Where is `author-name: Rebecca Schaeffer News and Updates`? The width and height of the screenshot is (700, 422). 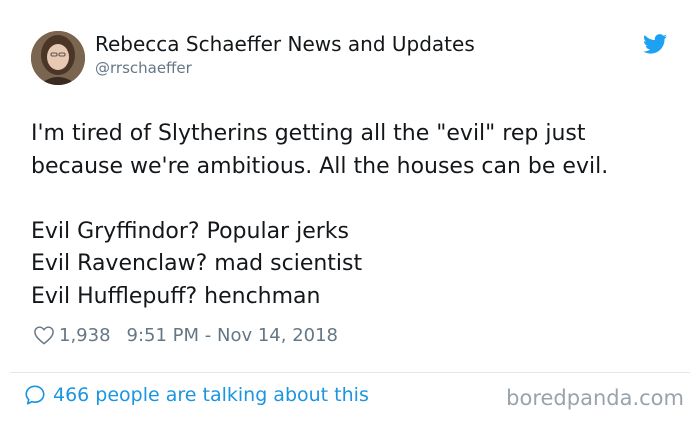 author-name: Rebecca Schaeffer News and Updates is located at coordinates (285, 44).